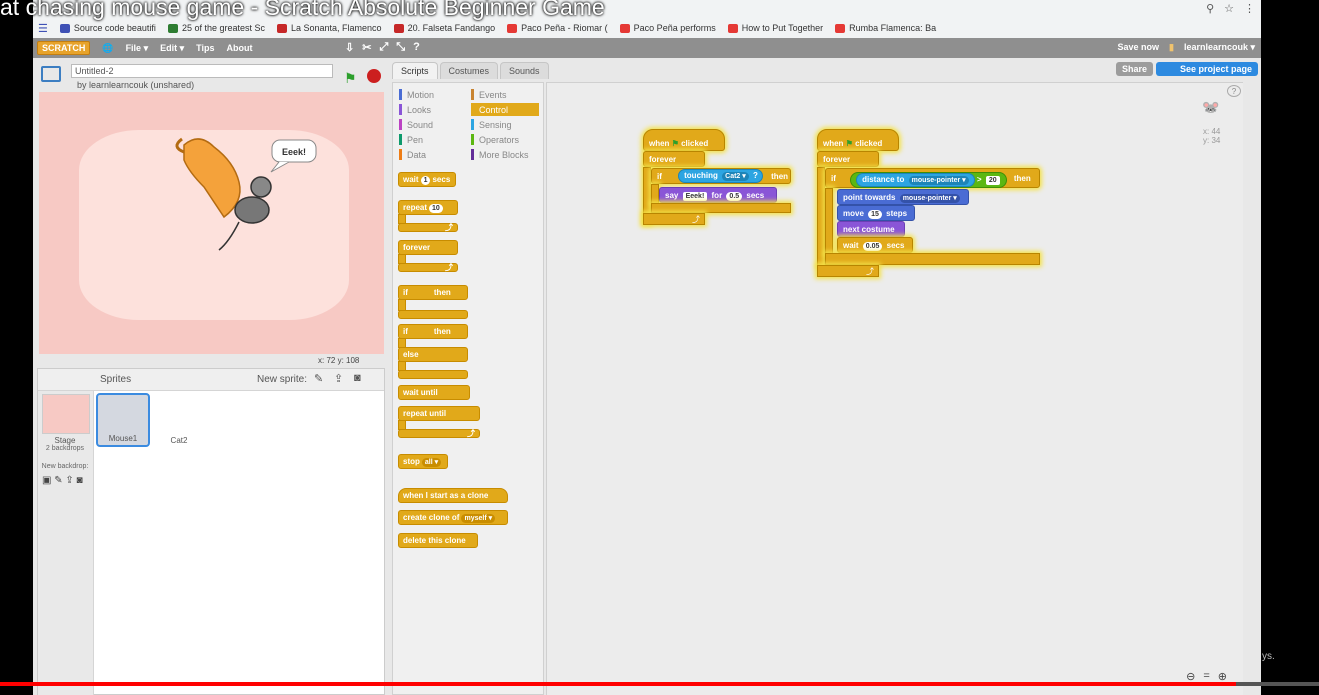 The height and width of the screenshot is (695, 1319). Describe the element at coordinates (1207, 69) in the screenshot. I see `see-project-page-button: See project page` at that location.